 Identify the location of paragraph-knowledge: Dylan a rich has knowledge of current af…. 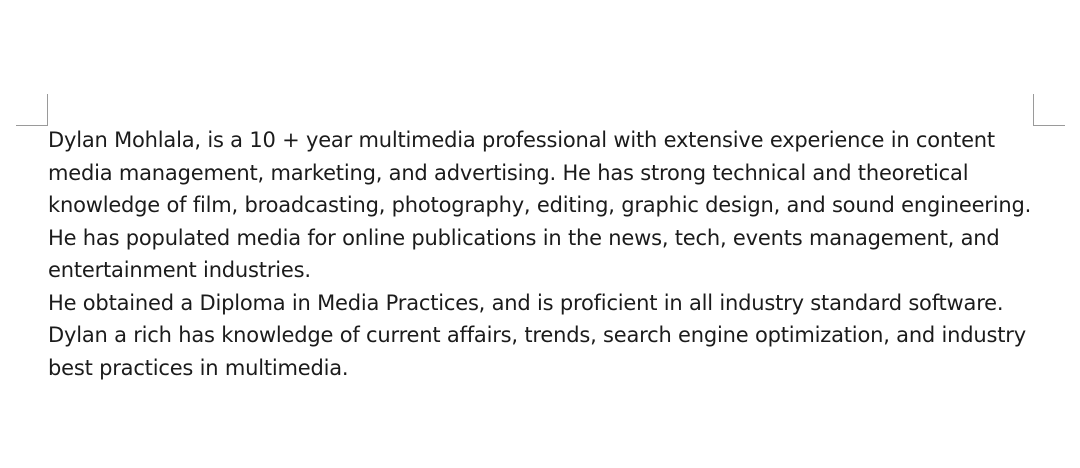
(543, 351).